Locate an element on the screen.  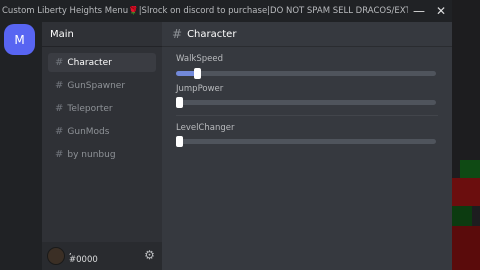
channel-item-credits: # by nunbug is located at coordinates (102, 154).